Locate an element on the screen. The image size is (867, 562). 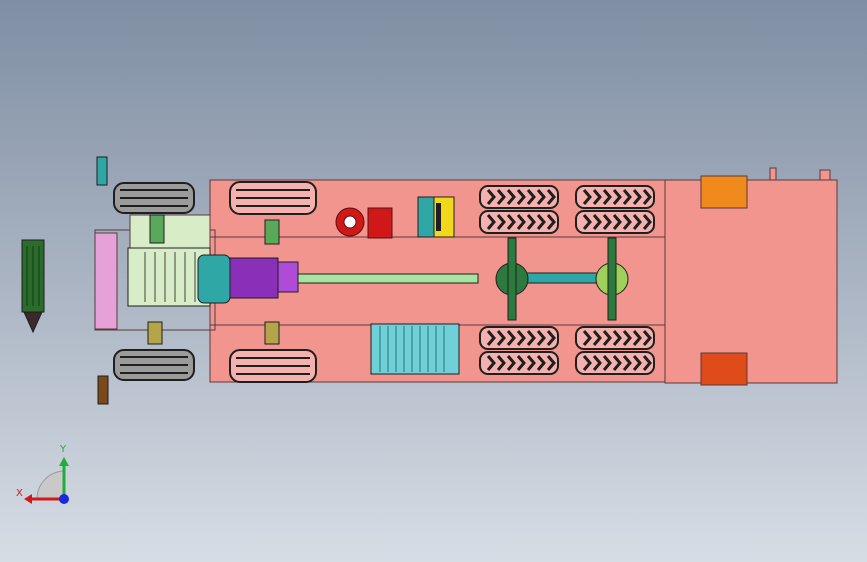
rear-tire-1-top-a is located at coordinates (519, 197).